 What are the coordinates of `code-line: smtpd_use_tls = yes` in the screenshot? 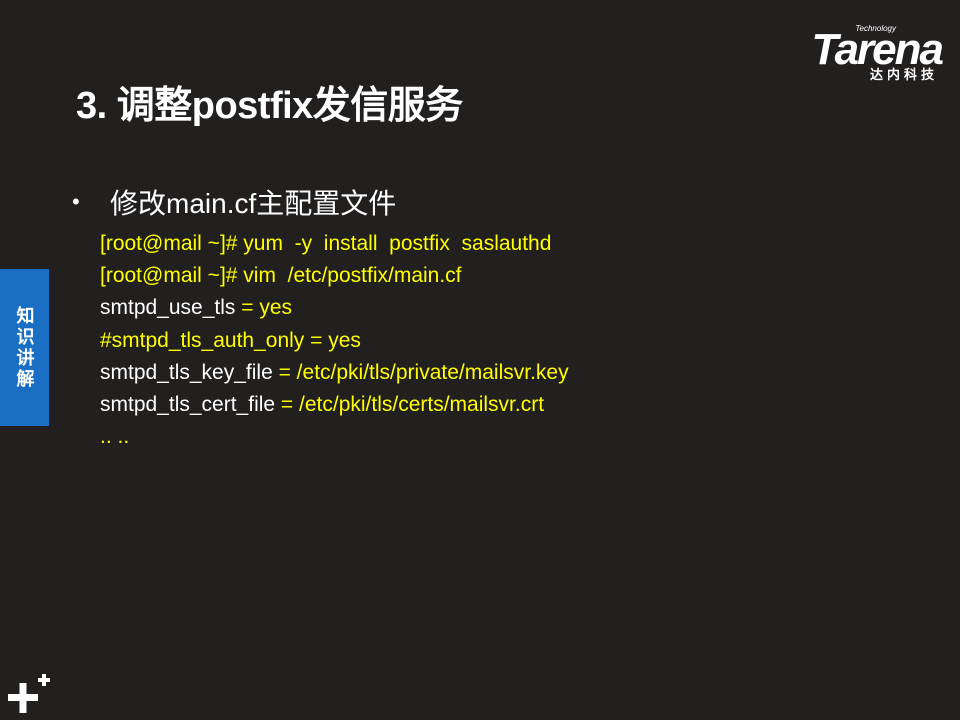 It's located at (334, 308).